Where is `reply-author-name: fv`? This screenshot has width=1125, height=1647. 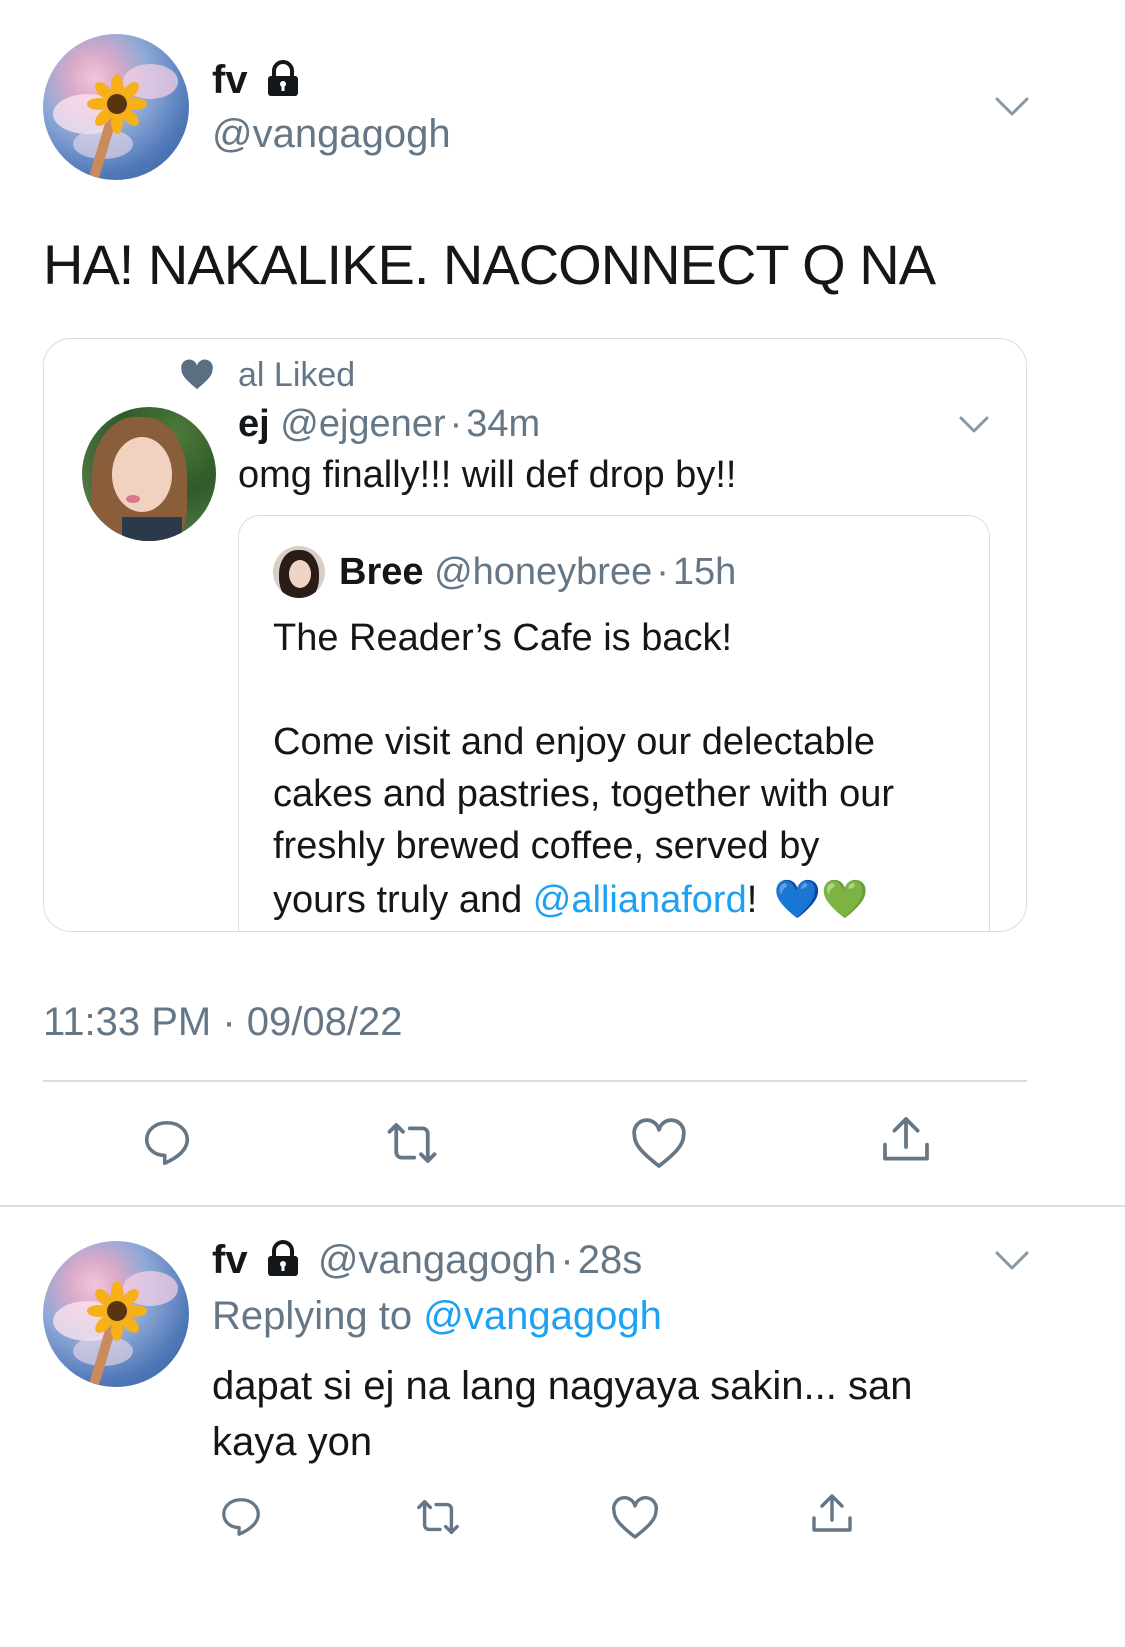
reply-author-name: fv is located at coordinates (230, 1260).